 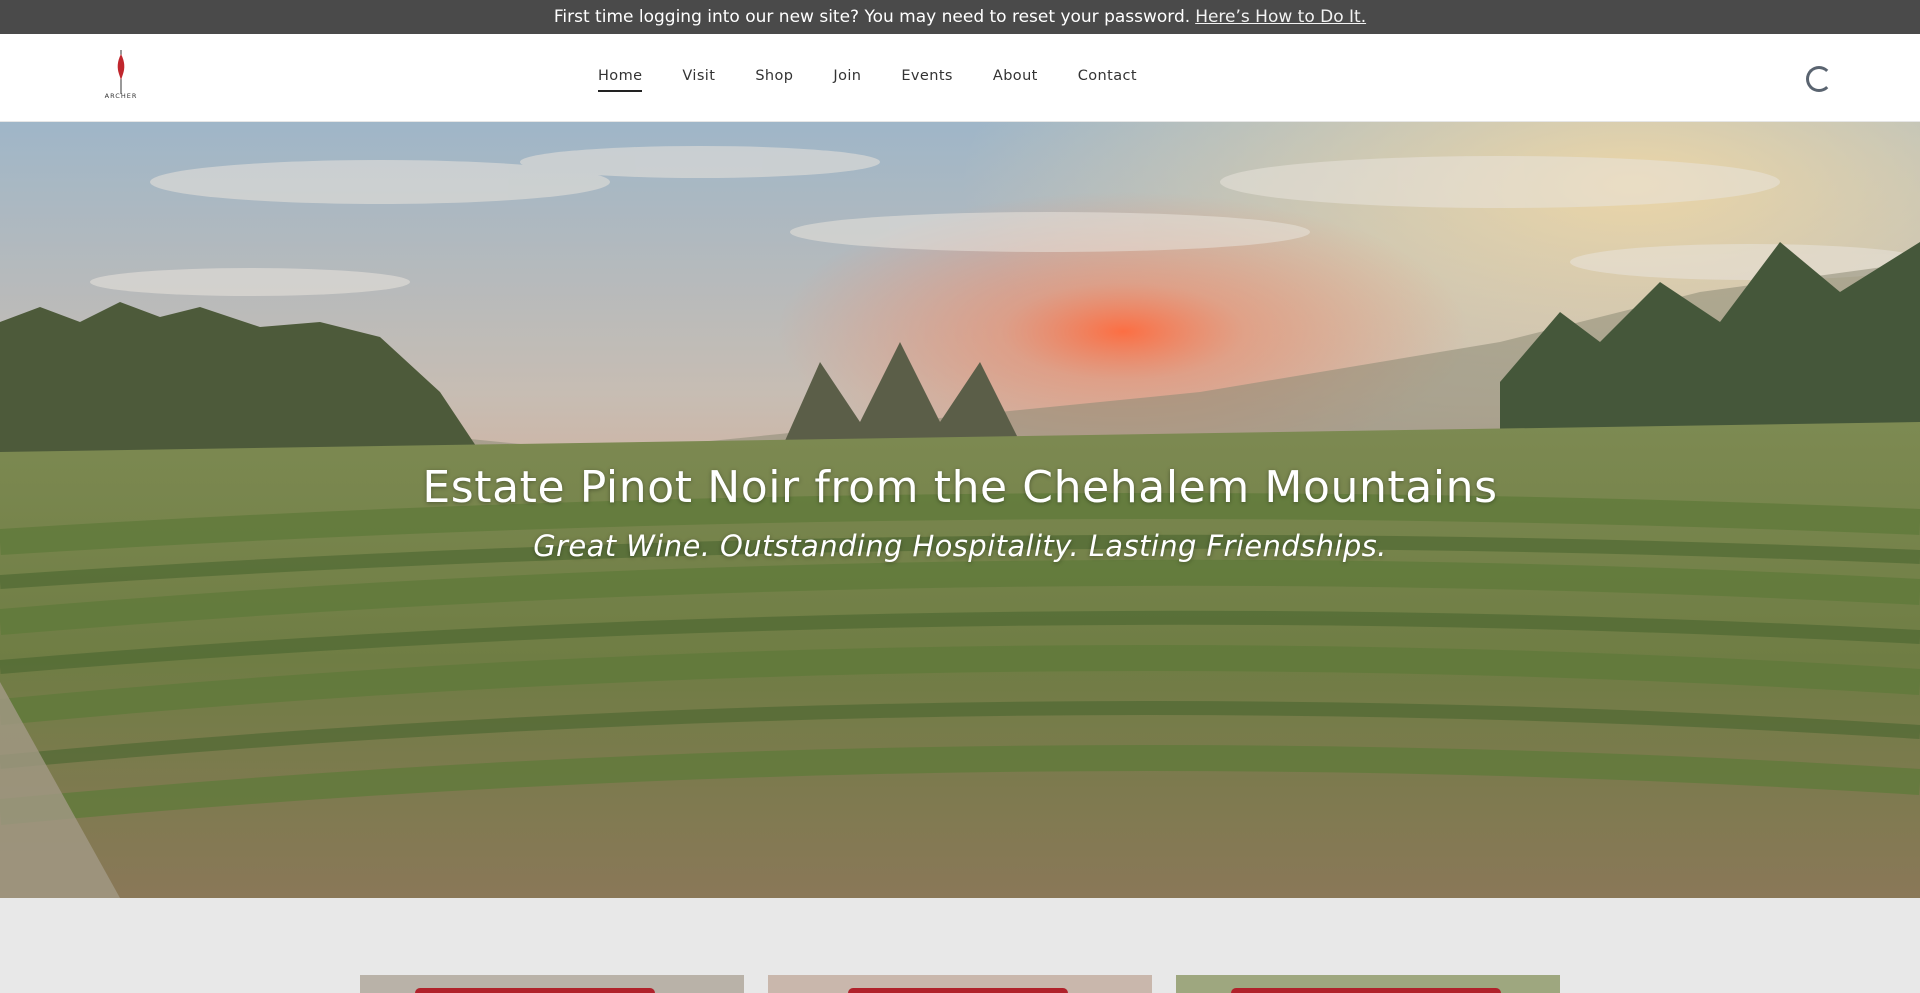 I want to click on nav-join: Join, so click(x=847, y=80).